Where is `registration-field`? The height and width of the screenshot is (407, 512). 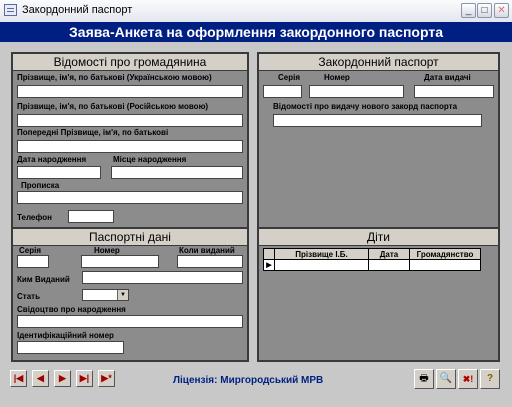
registration-field is located at coordinates (130, 197).